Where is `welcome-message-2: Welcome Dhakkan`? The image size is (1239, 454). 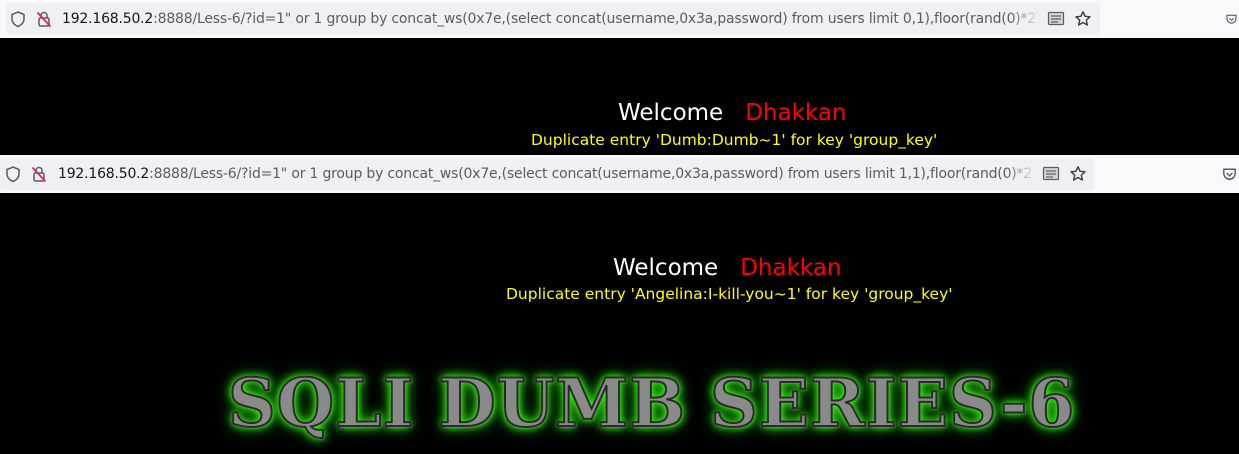
welcome-message-2: Welcome Dhakkan is located at coordinates (727, 268).